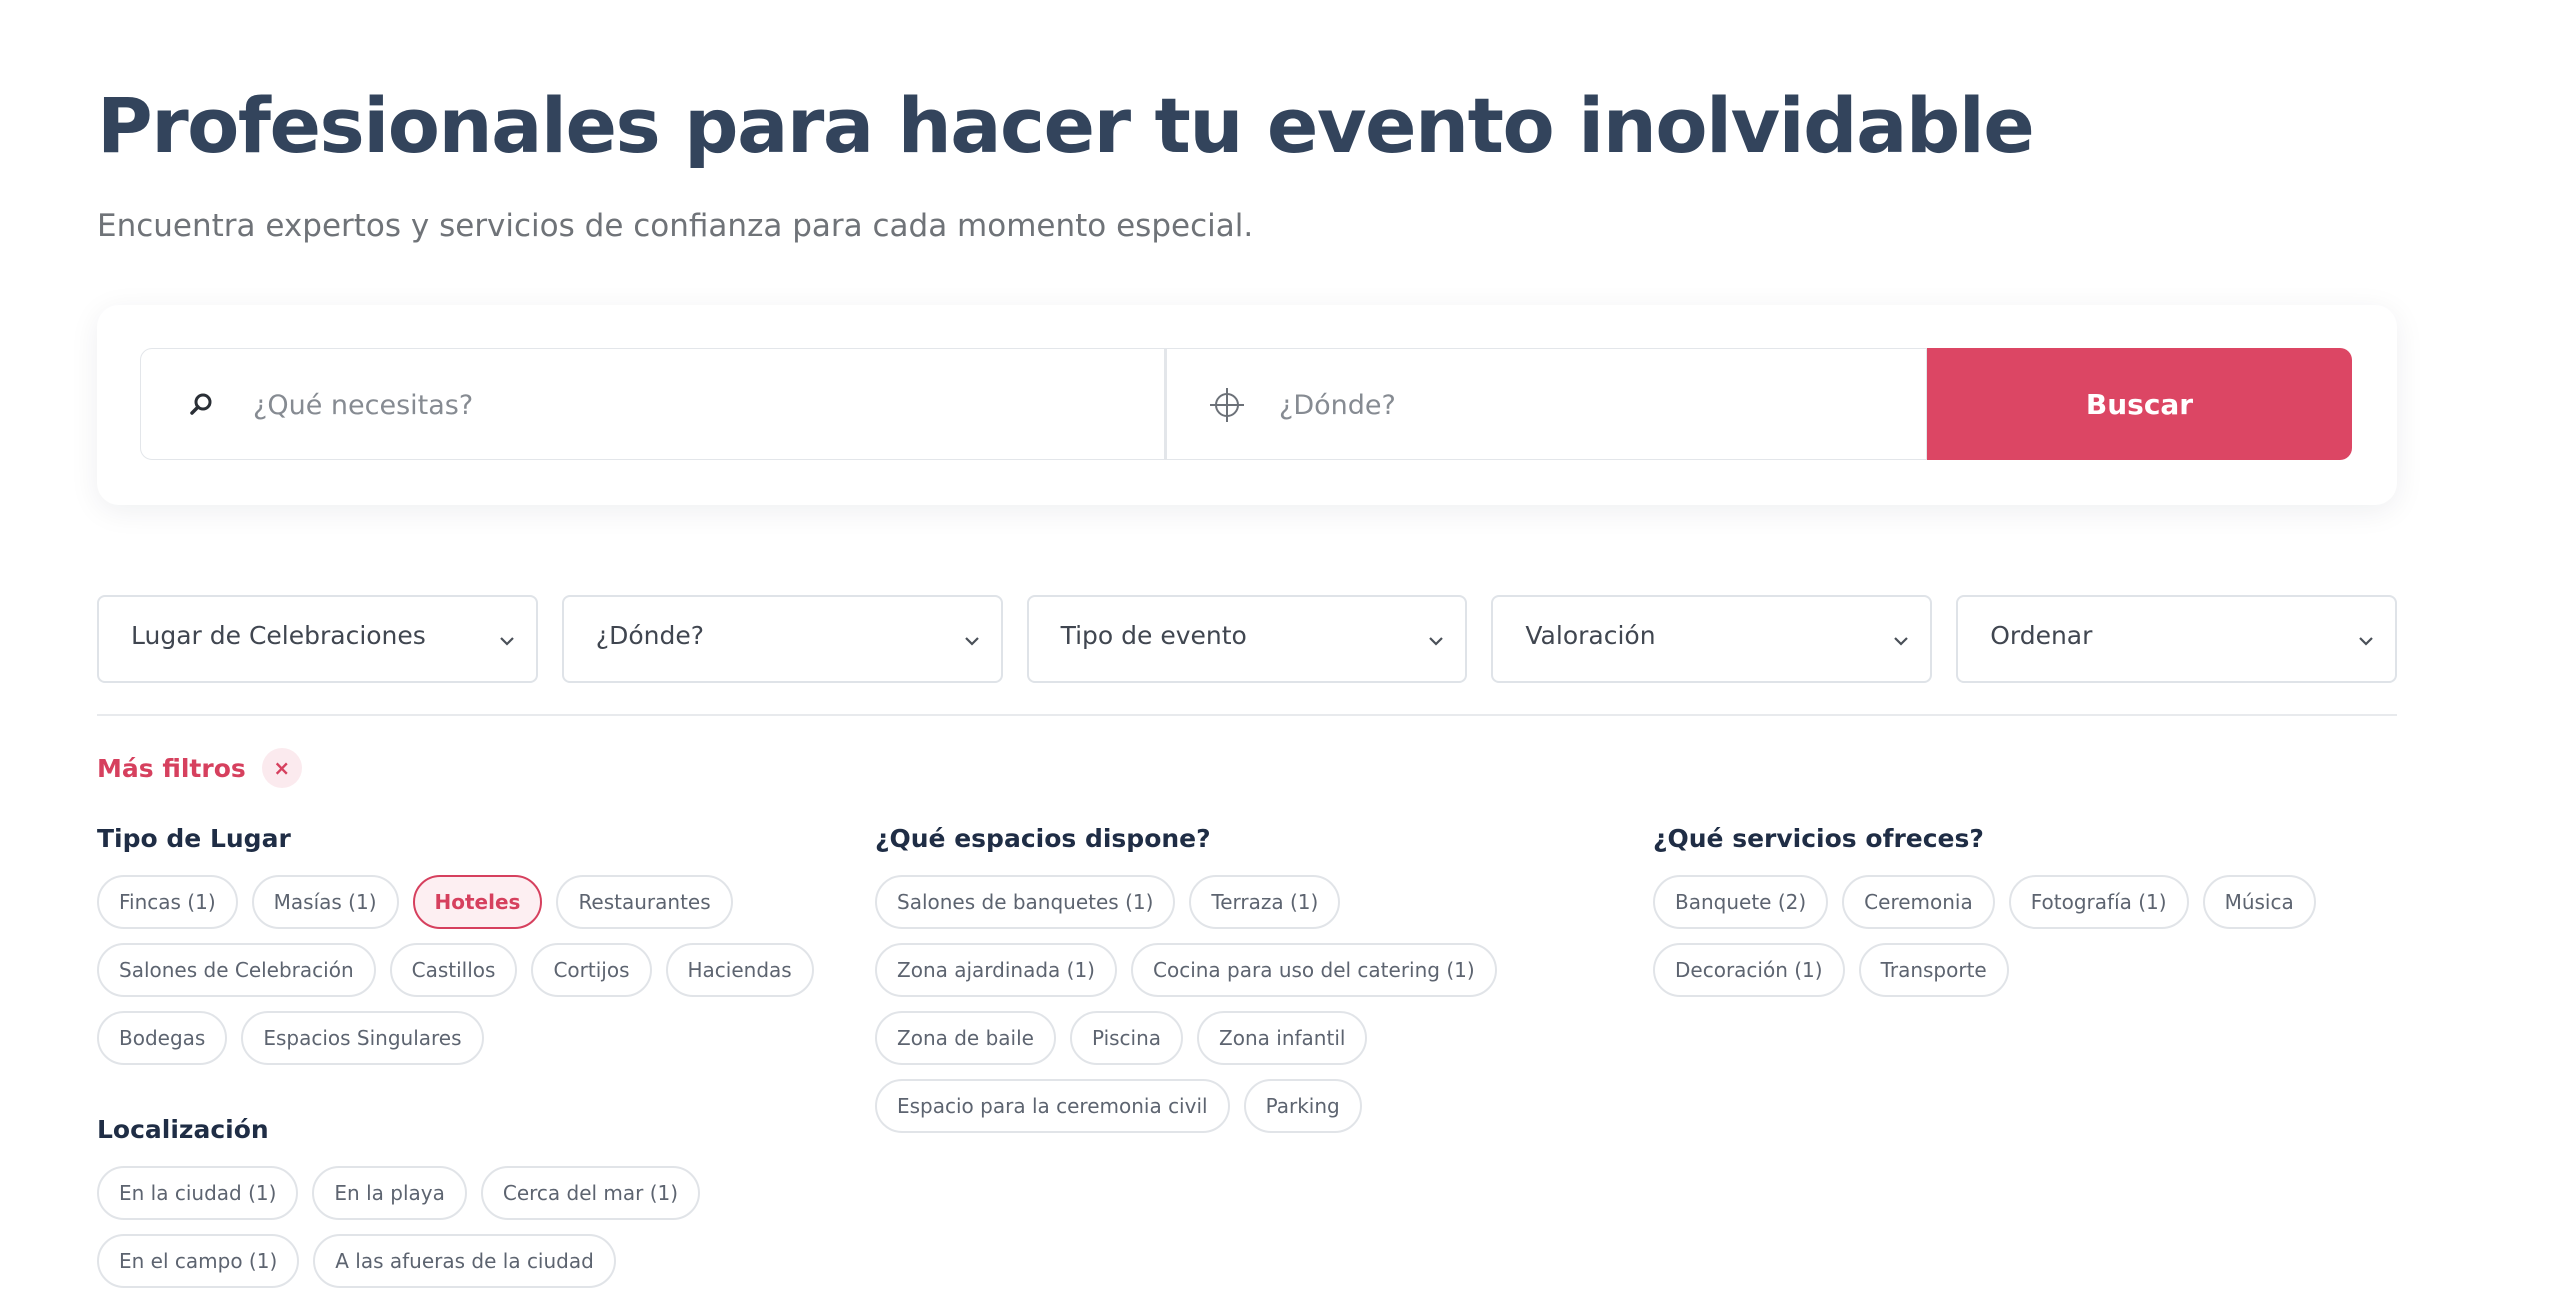 Image resolution: width=2560 pixels, height=1312 pixels. I want to click on chip-cocina-catering: Cocina para uso del catering (1), so click(1314, 970).